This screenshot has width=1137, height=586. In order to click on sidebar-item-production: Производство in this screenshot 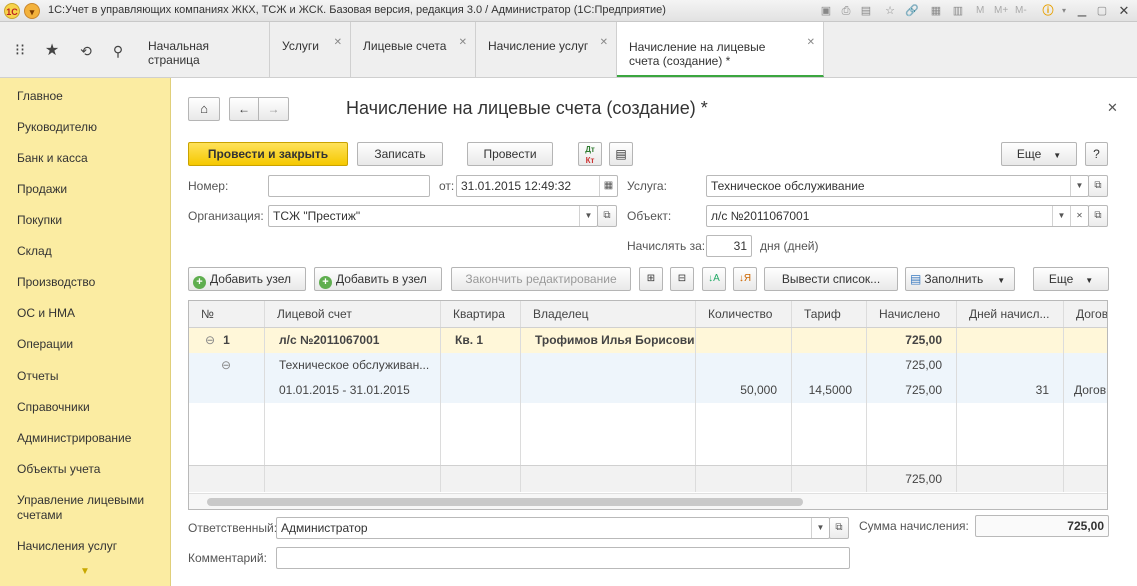, I will do `click(92, 282)`.